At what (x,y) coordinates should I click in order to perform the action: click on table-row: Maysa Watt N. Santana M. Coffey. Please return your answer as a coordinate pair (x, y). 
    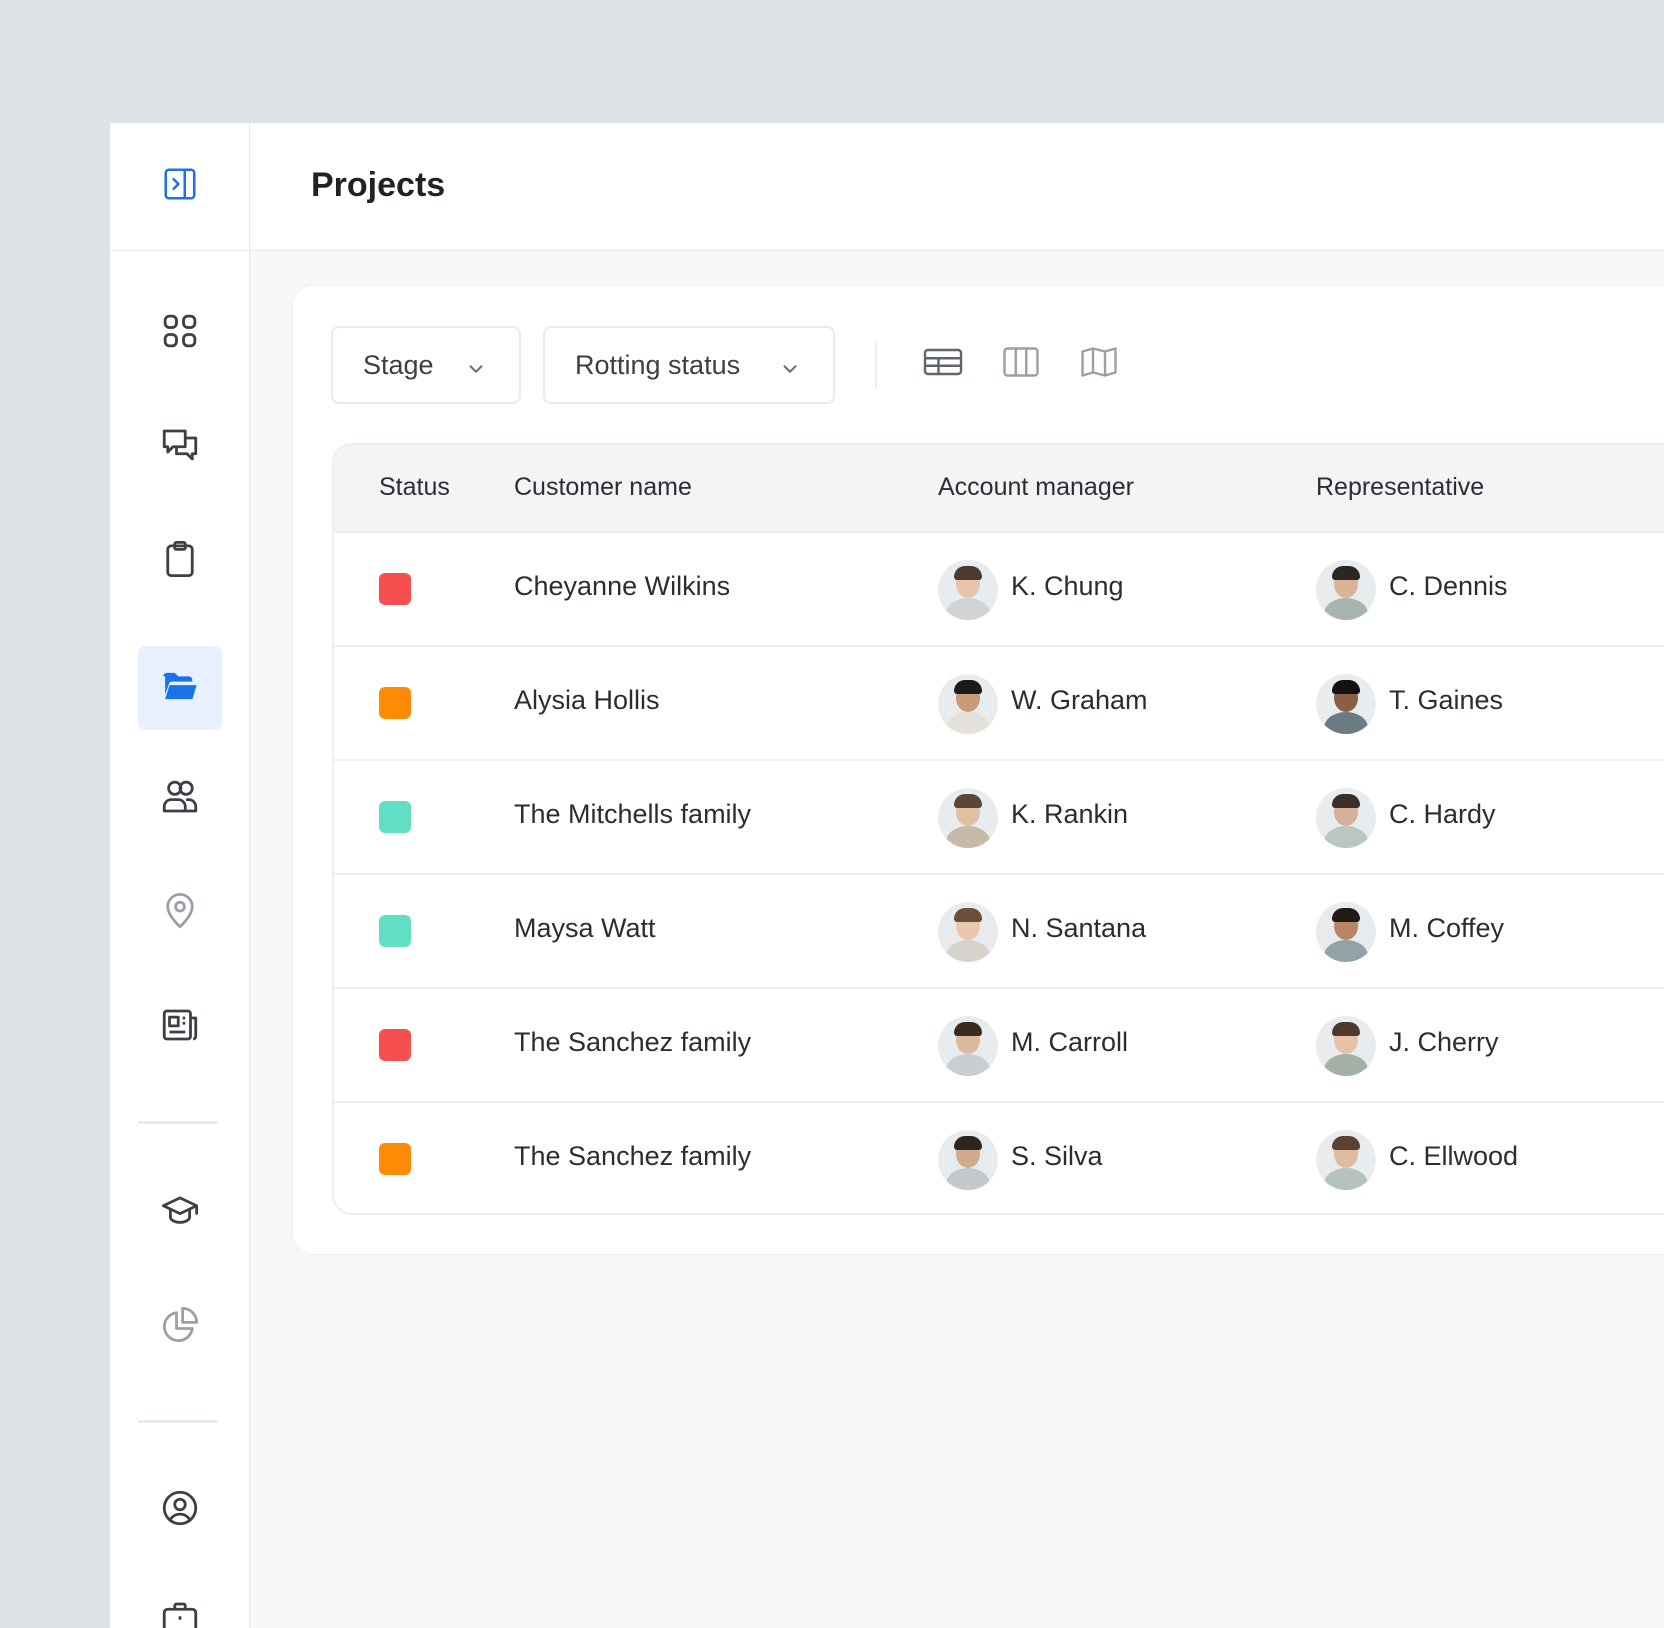
    Looking at the image, I should click on (999, 932).